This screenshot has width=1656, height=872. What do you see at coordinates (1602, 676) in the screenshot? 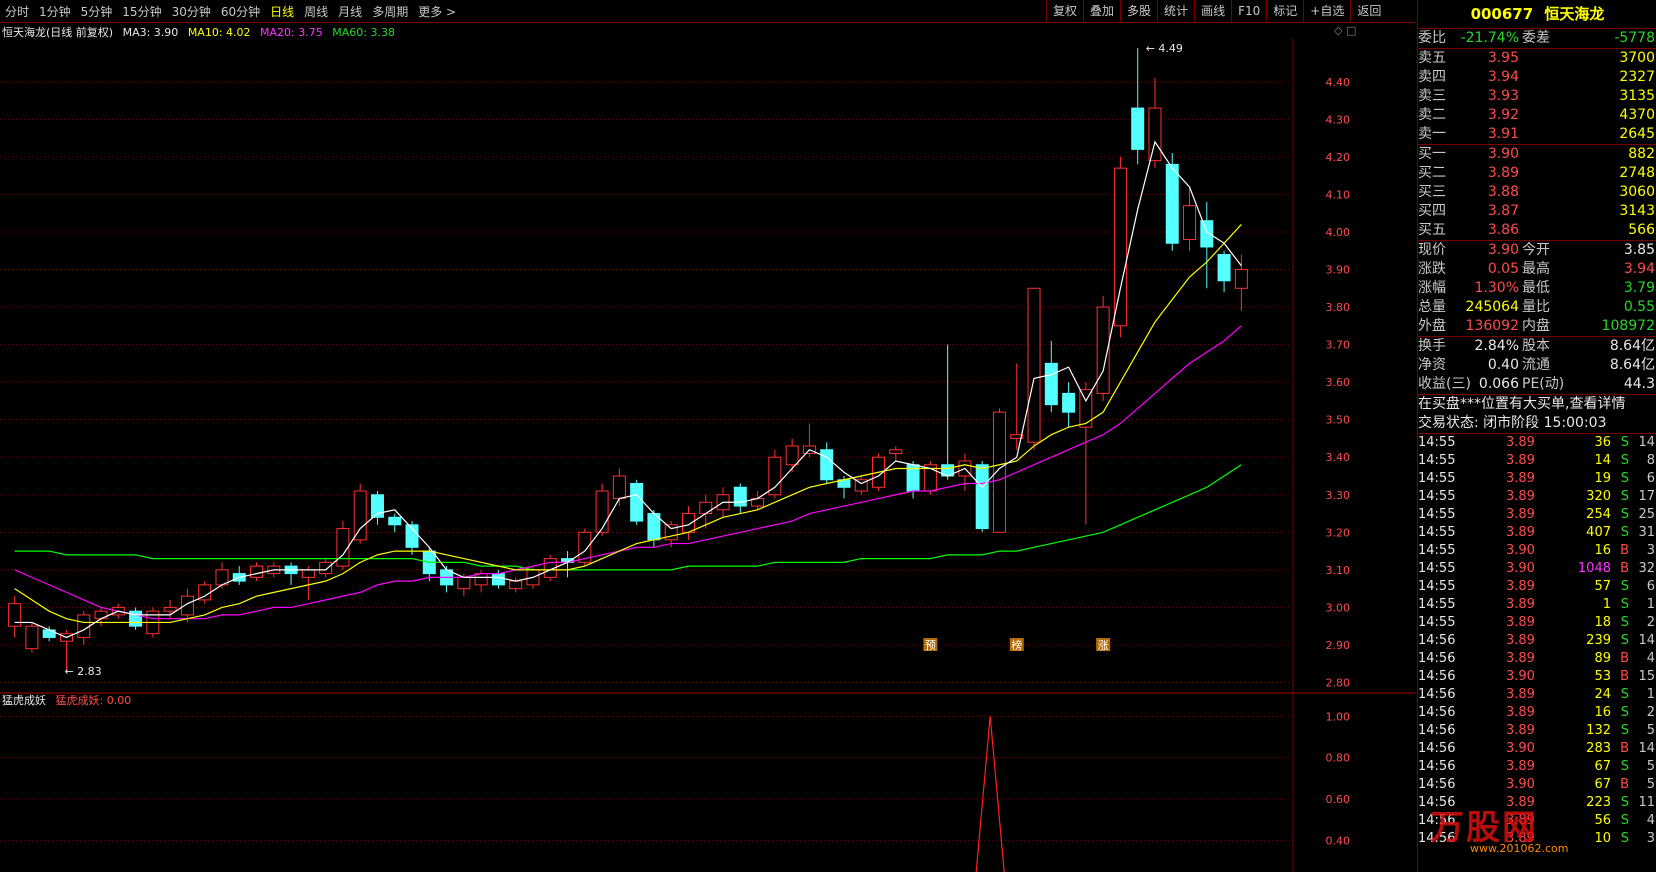
I see `tick-volume: 53` at bounding box center [1602, 676].